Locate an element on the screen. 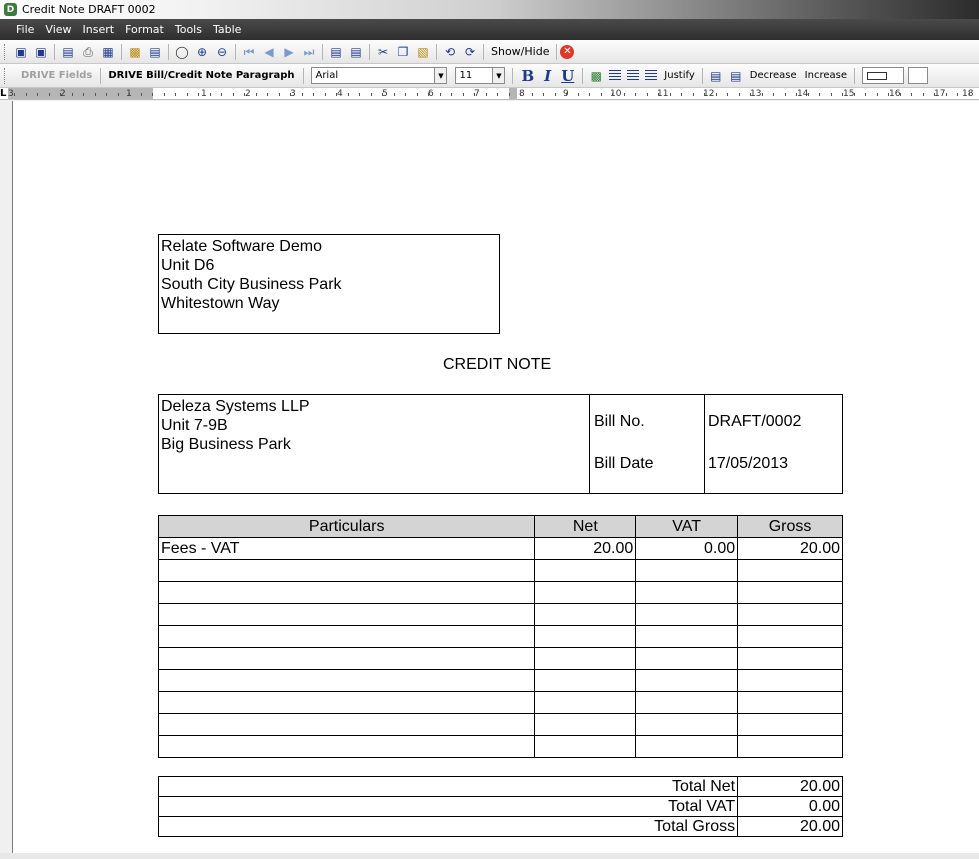  copy-icon: ❐ is located at coordinates (403, 52).